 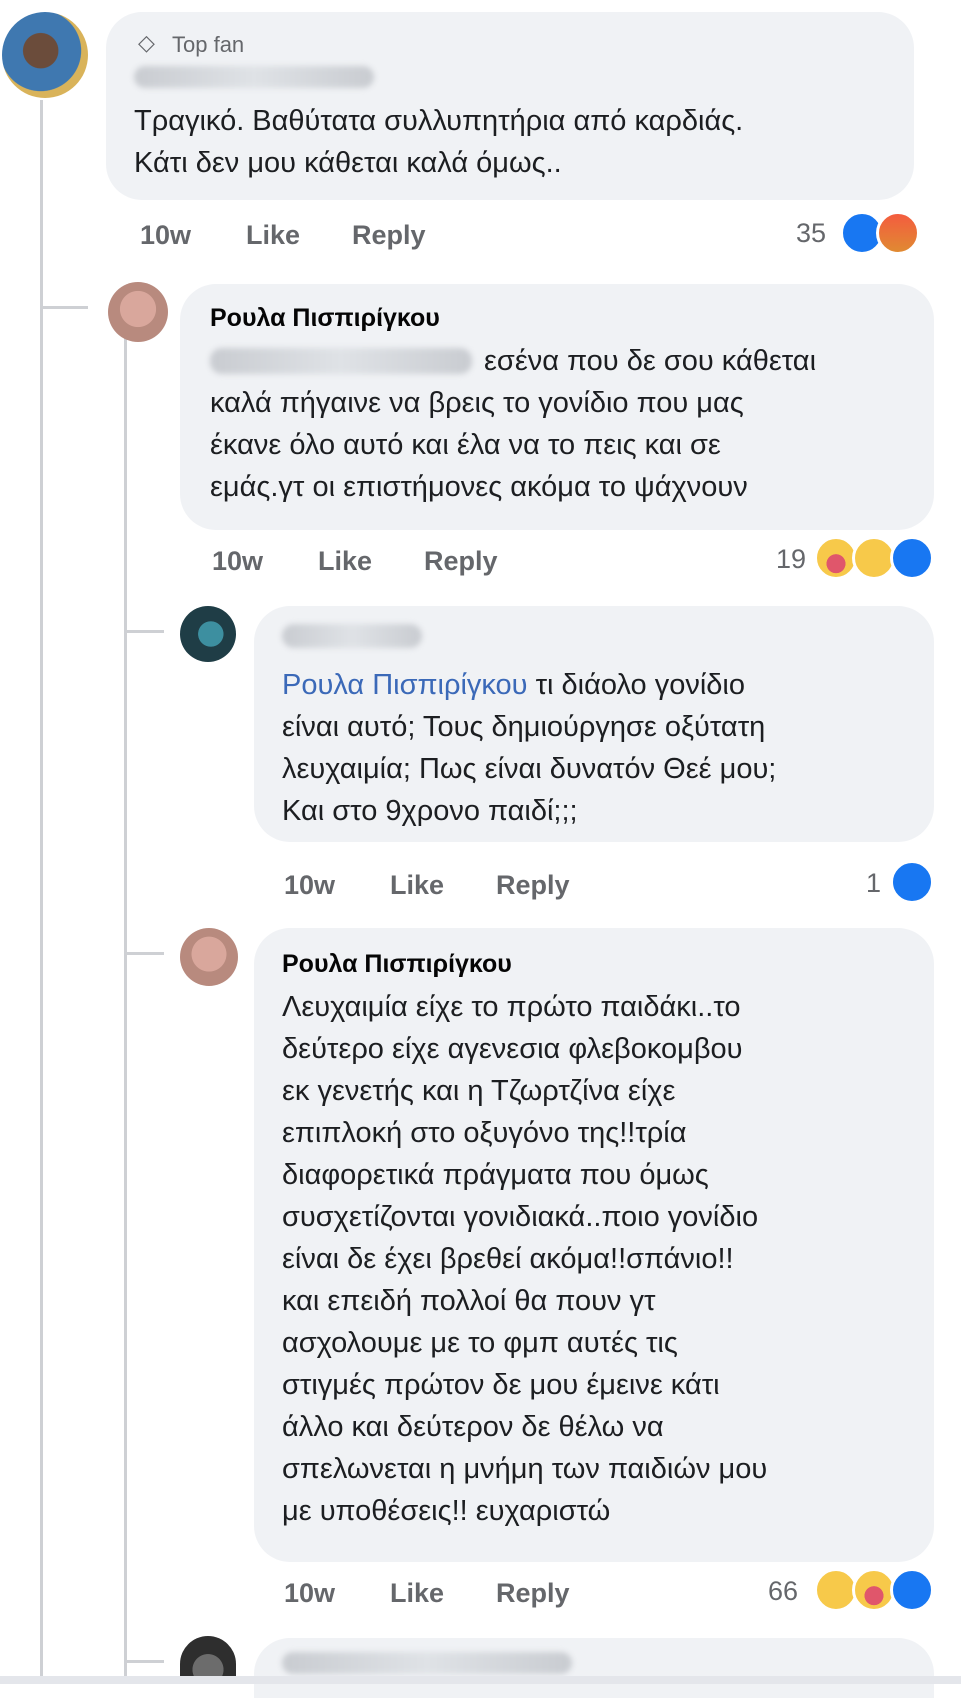 What do you see at coordinates (811, 233) in the screenshot?
I see `reaction-count: 35` at bounding box center [811, 233].